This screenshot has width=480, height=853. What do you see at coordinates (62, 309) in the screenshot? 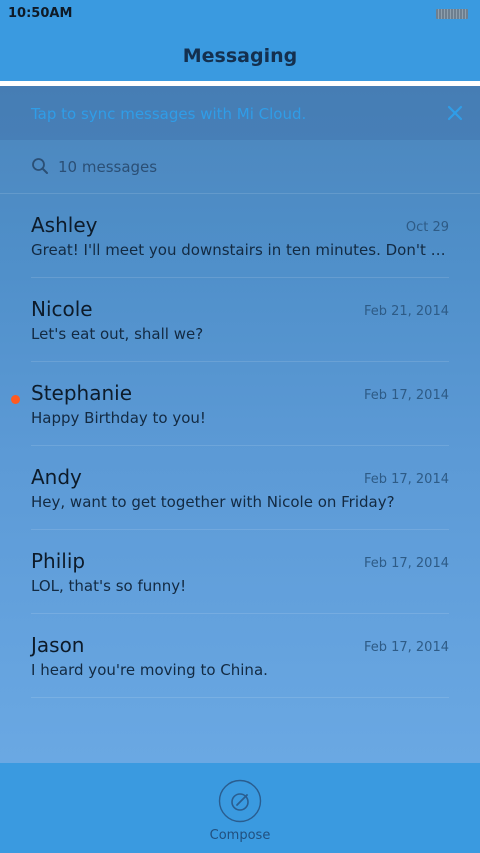
I see `contact-name: Nicole` at bounding box center [62, 309].